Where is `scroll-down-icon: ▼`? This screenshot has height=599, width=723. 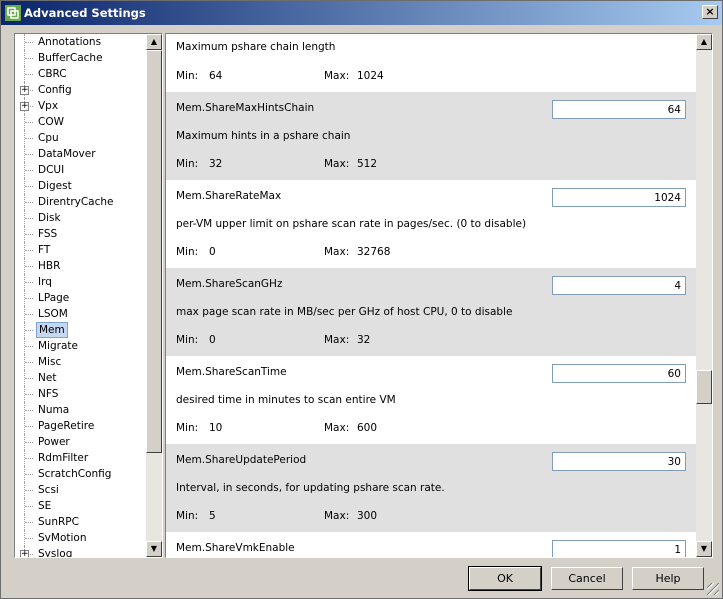
scroll-down-icon: ▼ is located at coordinates (704, 548).